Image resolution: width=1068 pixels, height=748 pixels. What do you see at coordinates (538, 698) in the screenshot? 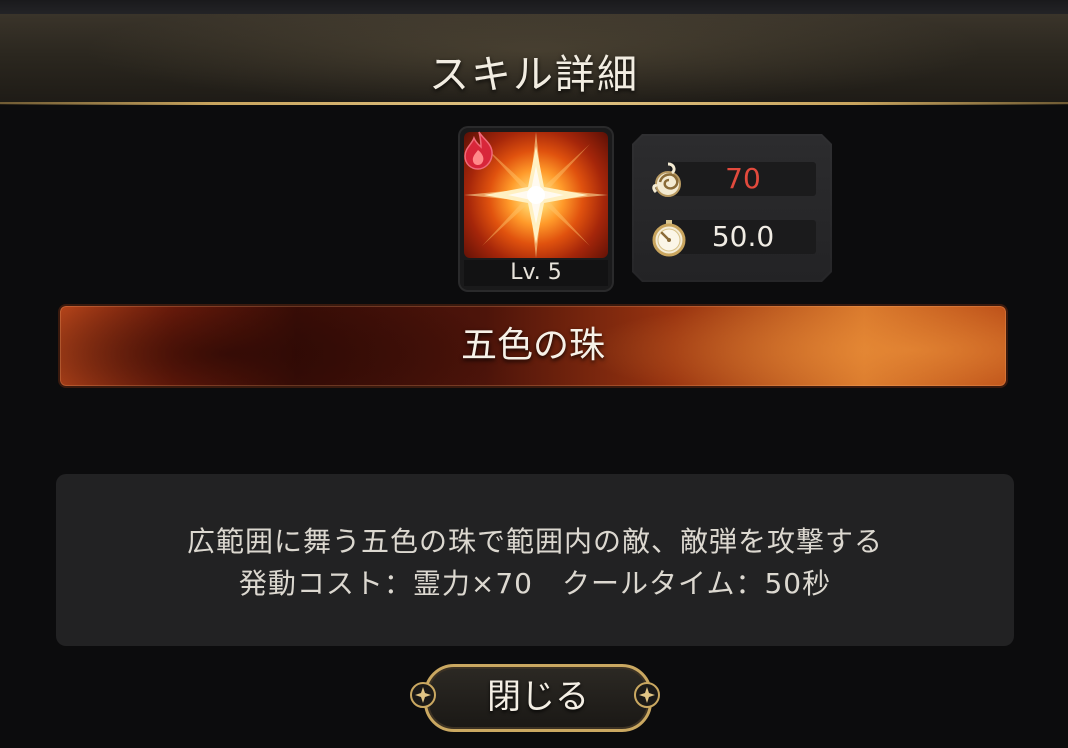
I see `close-button-label: 閉じる` at bounding box center [538, 698].